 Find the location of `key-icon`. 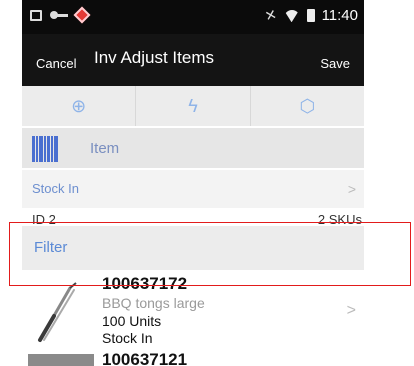

key-icon is located at coordinates (59, 15).